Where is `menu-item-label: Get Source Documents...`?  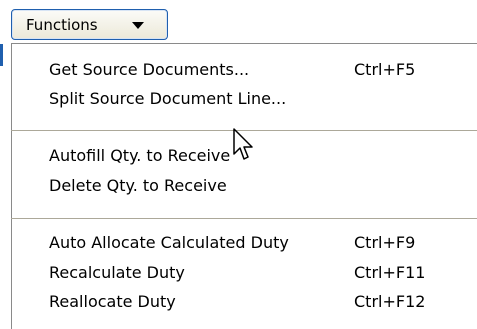
menu-item-label: Get Source Documents... is located at coordinates (149, 69).